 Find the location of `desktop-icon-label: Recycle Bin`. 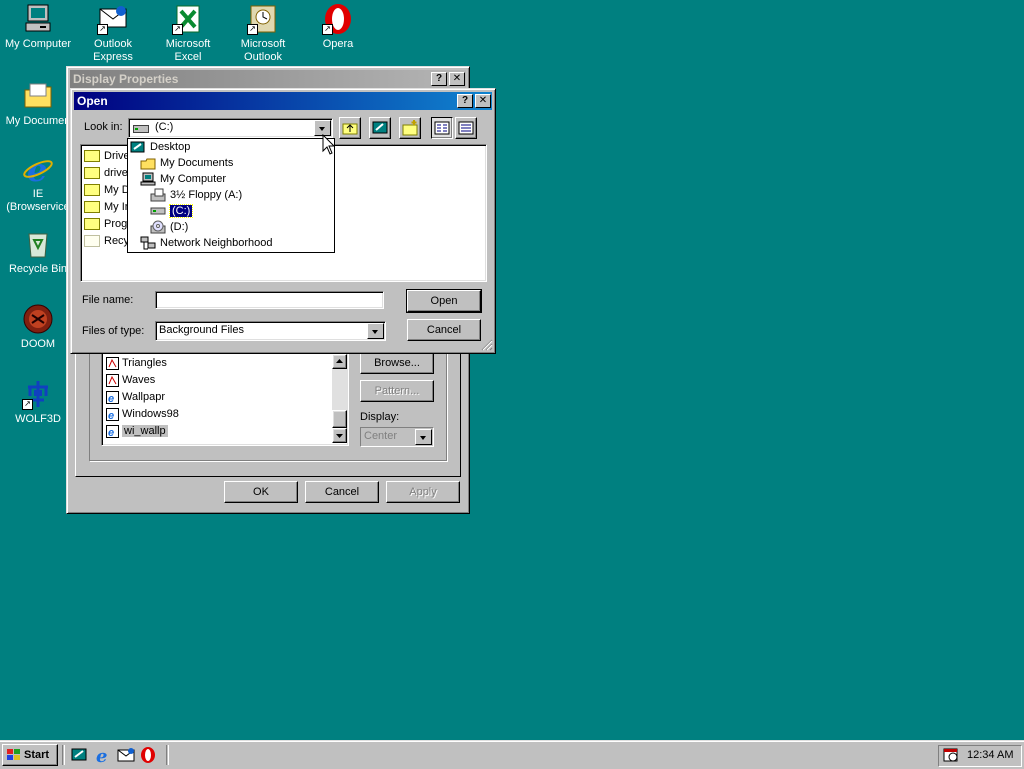

desktop-icon-label: Recycle Bin is located at coordinates (38, 269).